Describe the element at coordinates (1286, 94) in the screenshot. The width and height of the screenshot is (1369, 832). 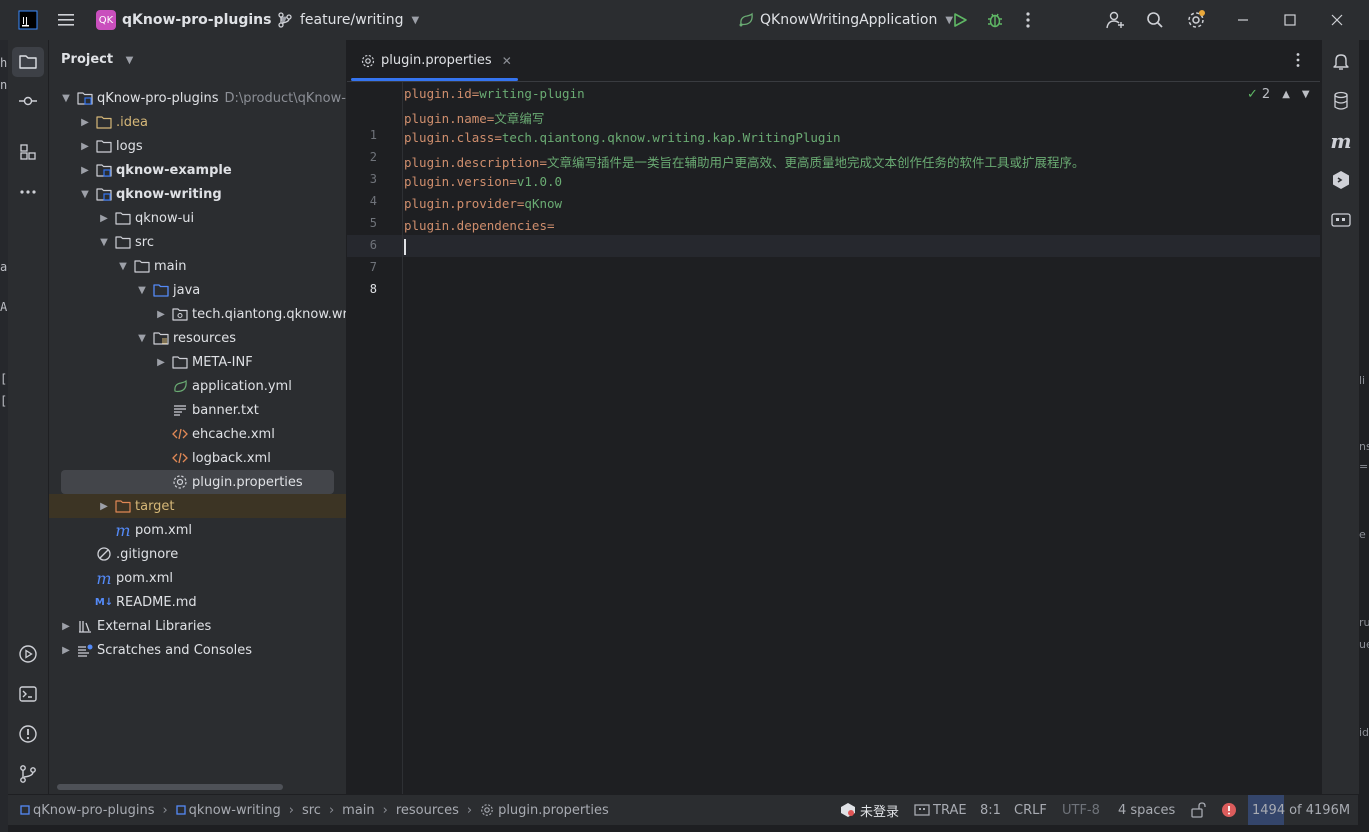
I see `chevron-up-icon: ▲` at that location.